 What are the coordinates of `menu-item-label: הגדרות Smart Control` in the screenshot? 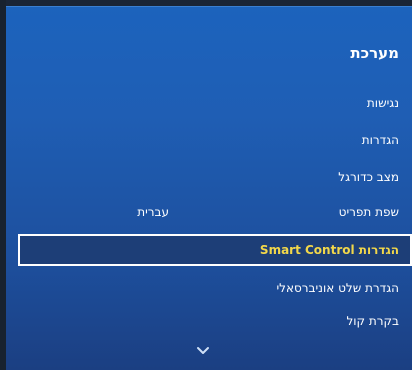 It's located at (329, 250).